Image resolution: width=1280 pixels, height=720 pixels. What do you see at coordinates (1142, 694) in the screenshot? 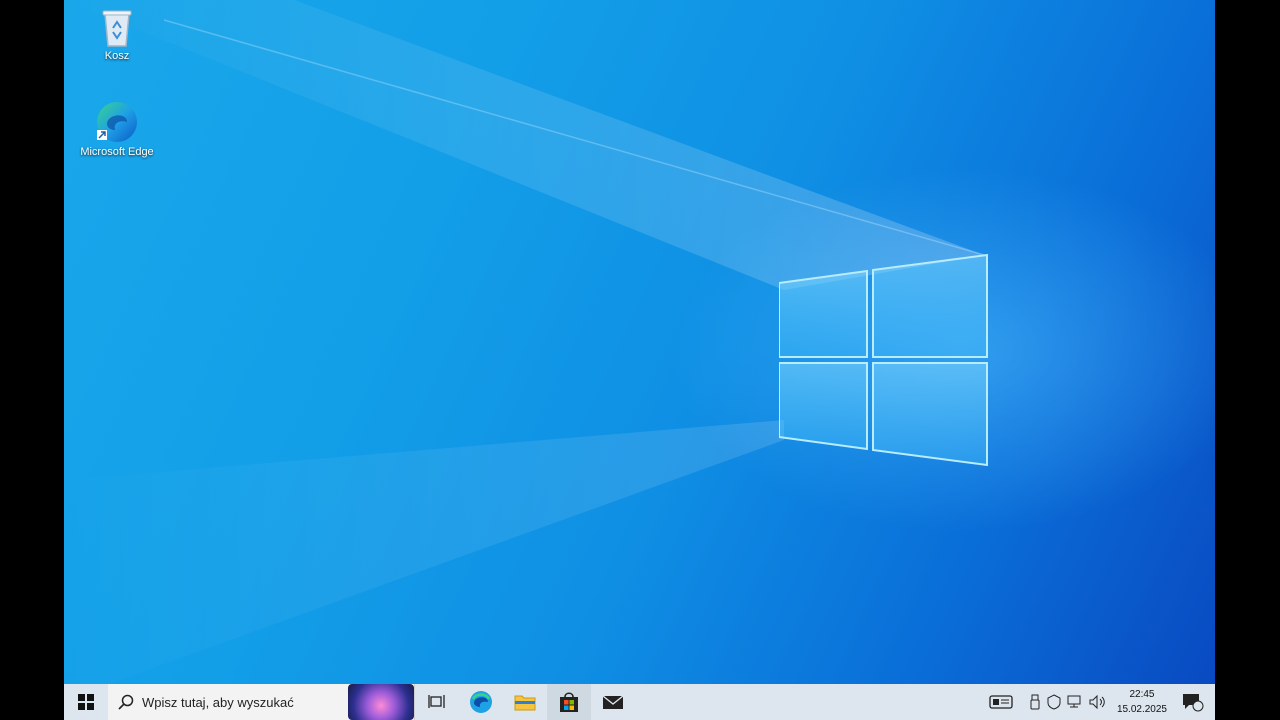
I see `clock-time: 22:45` at bounding box center [1142, 694].